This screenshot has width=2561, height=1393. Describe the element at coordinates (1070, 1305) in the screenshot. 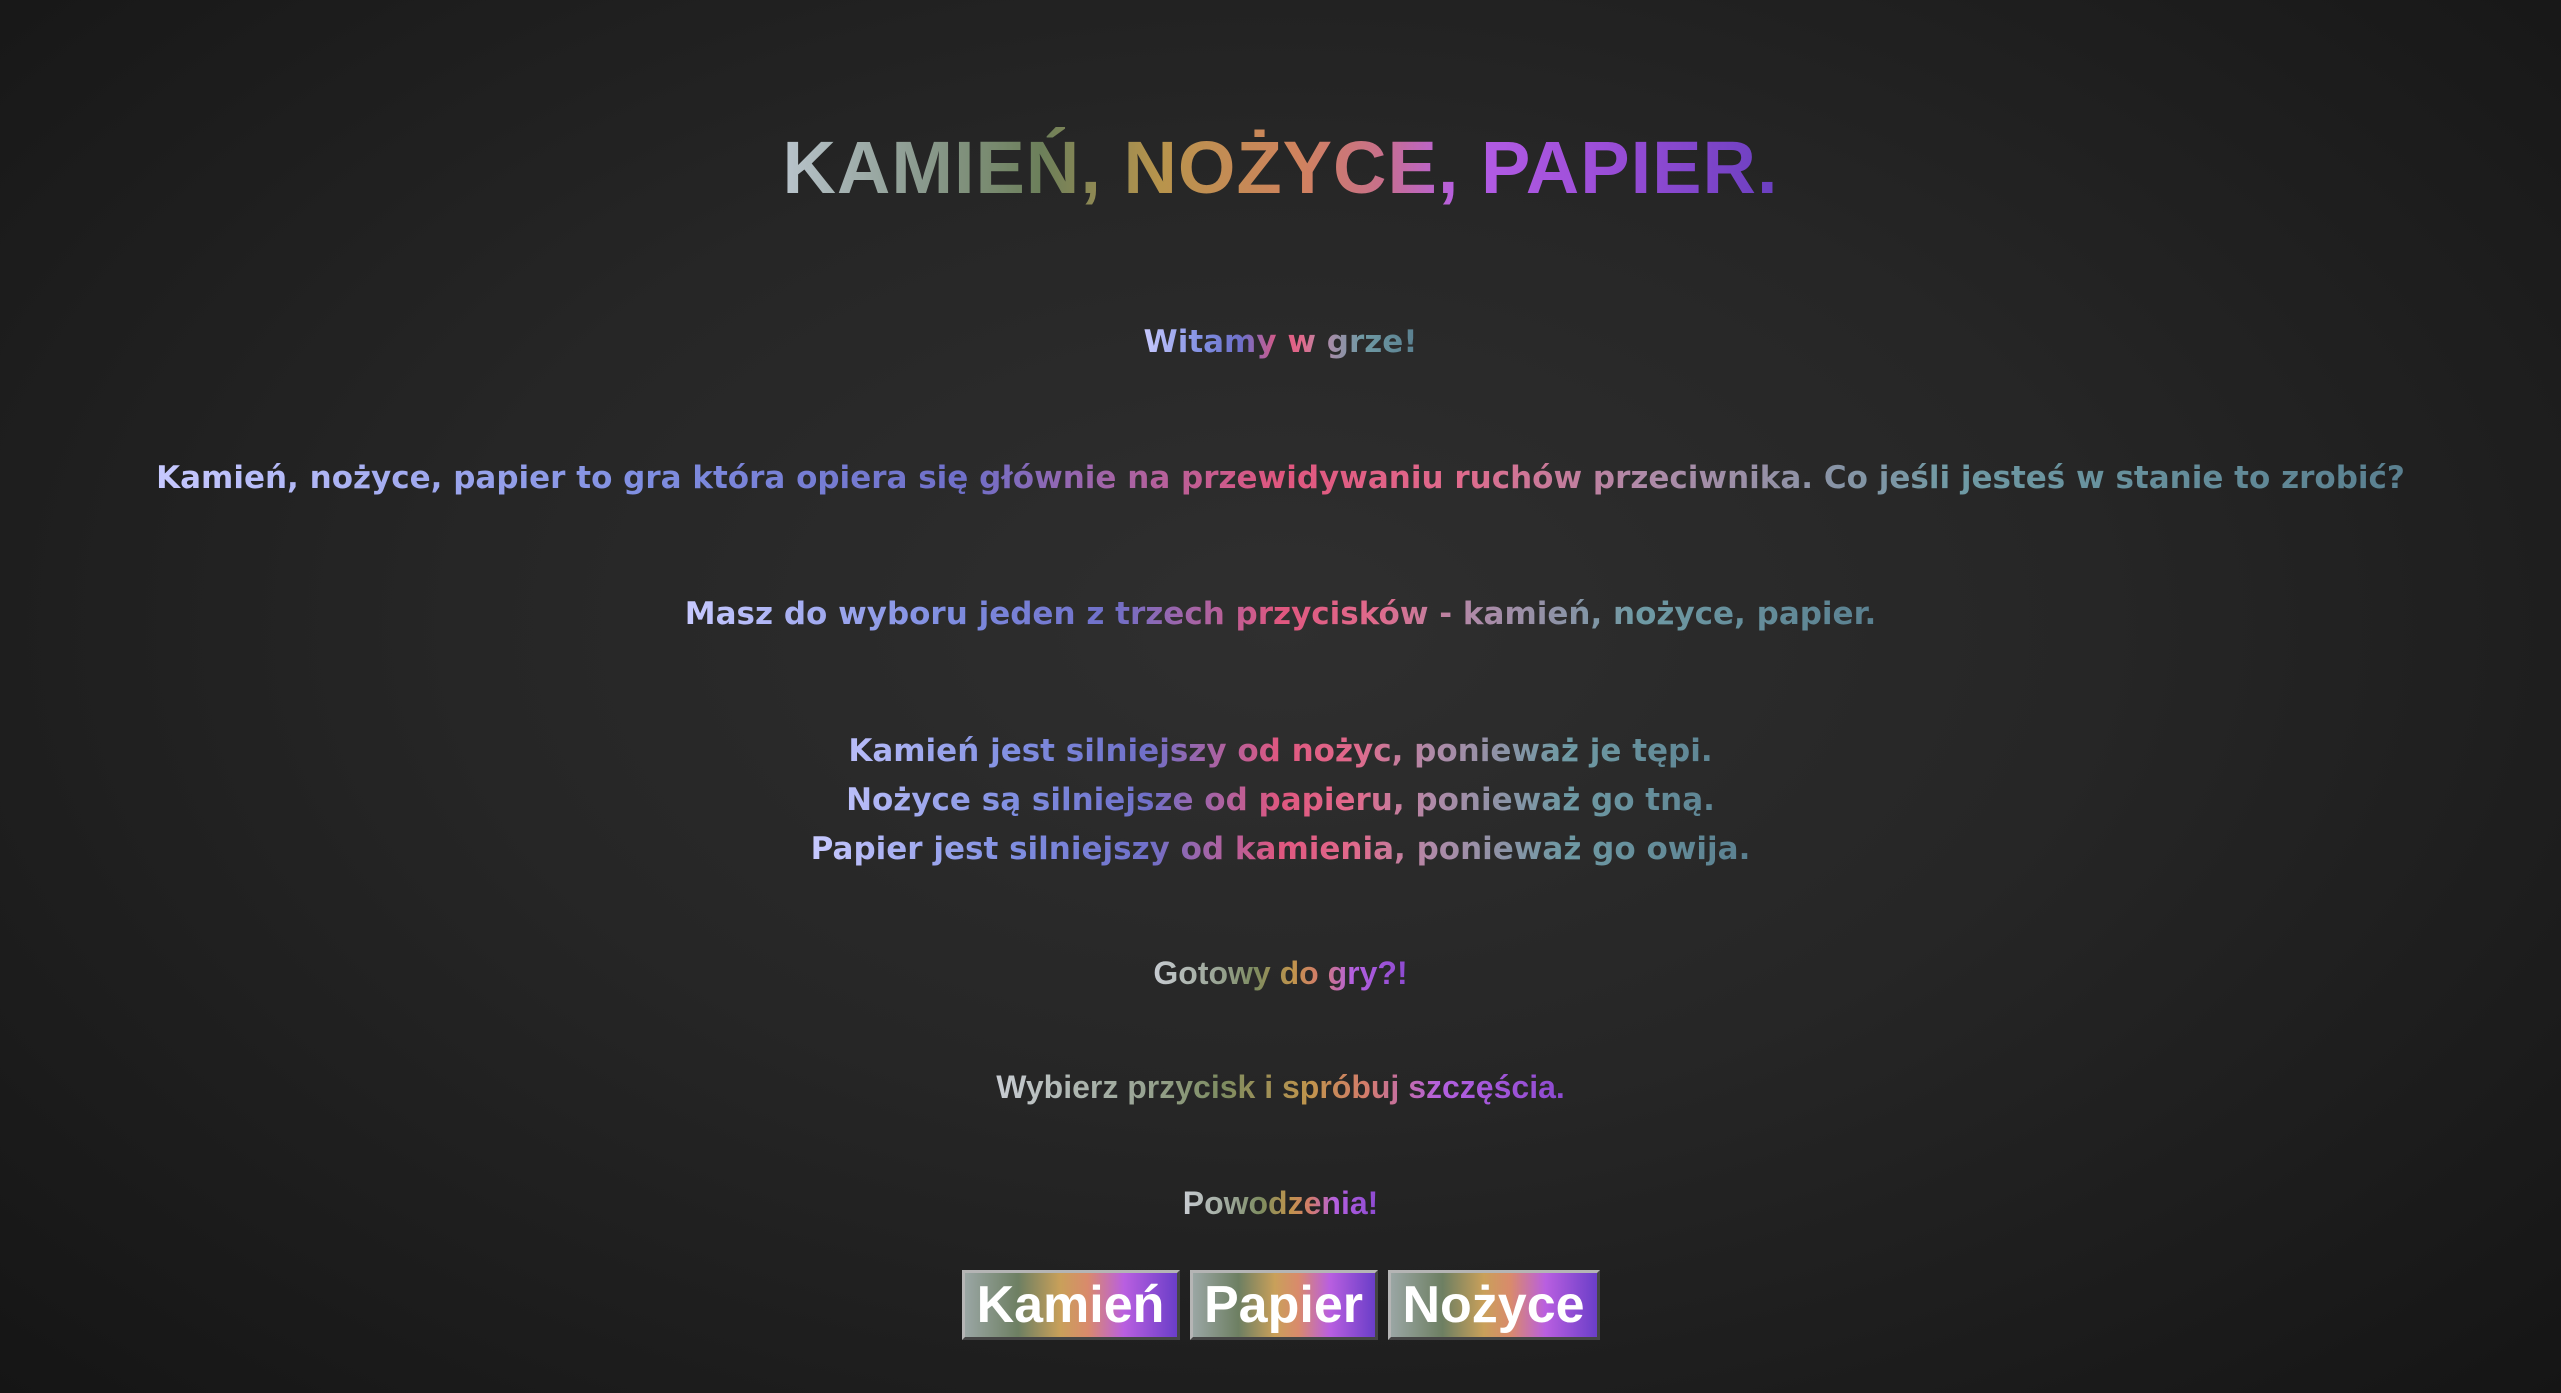

I see `rock-button: Kamień` at that location.